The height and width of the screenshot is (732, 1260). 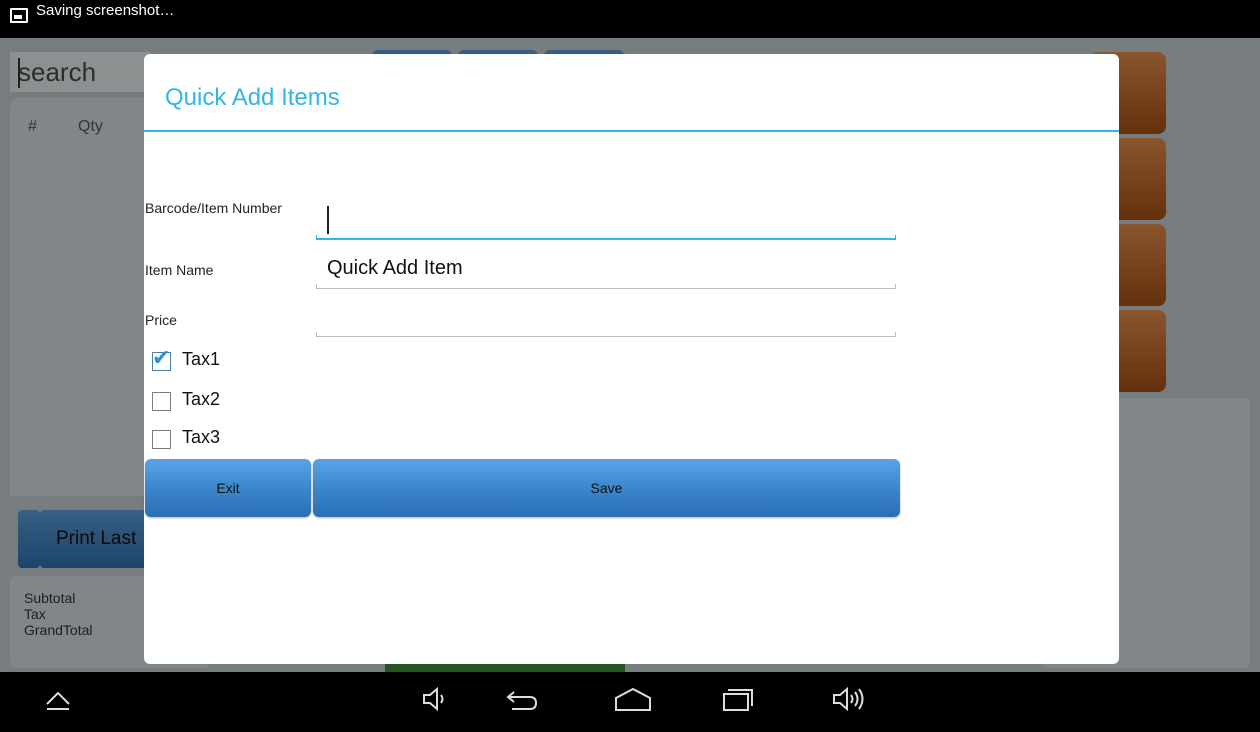 What do you see at coordinates (435, 701) in the screenshot?
I see `volume-down-icon` at bounding box center [435, 701].